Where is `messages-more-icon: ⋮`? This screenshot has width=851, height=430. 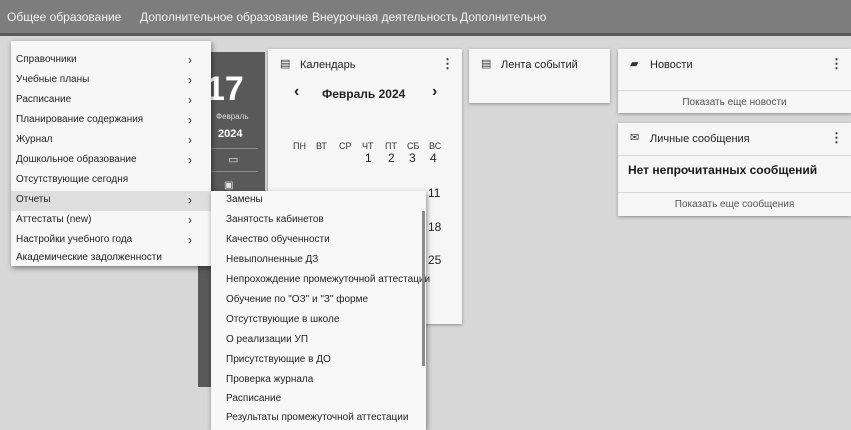 messages-more-icon: ⋮ is located at coordinates (836, 138).